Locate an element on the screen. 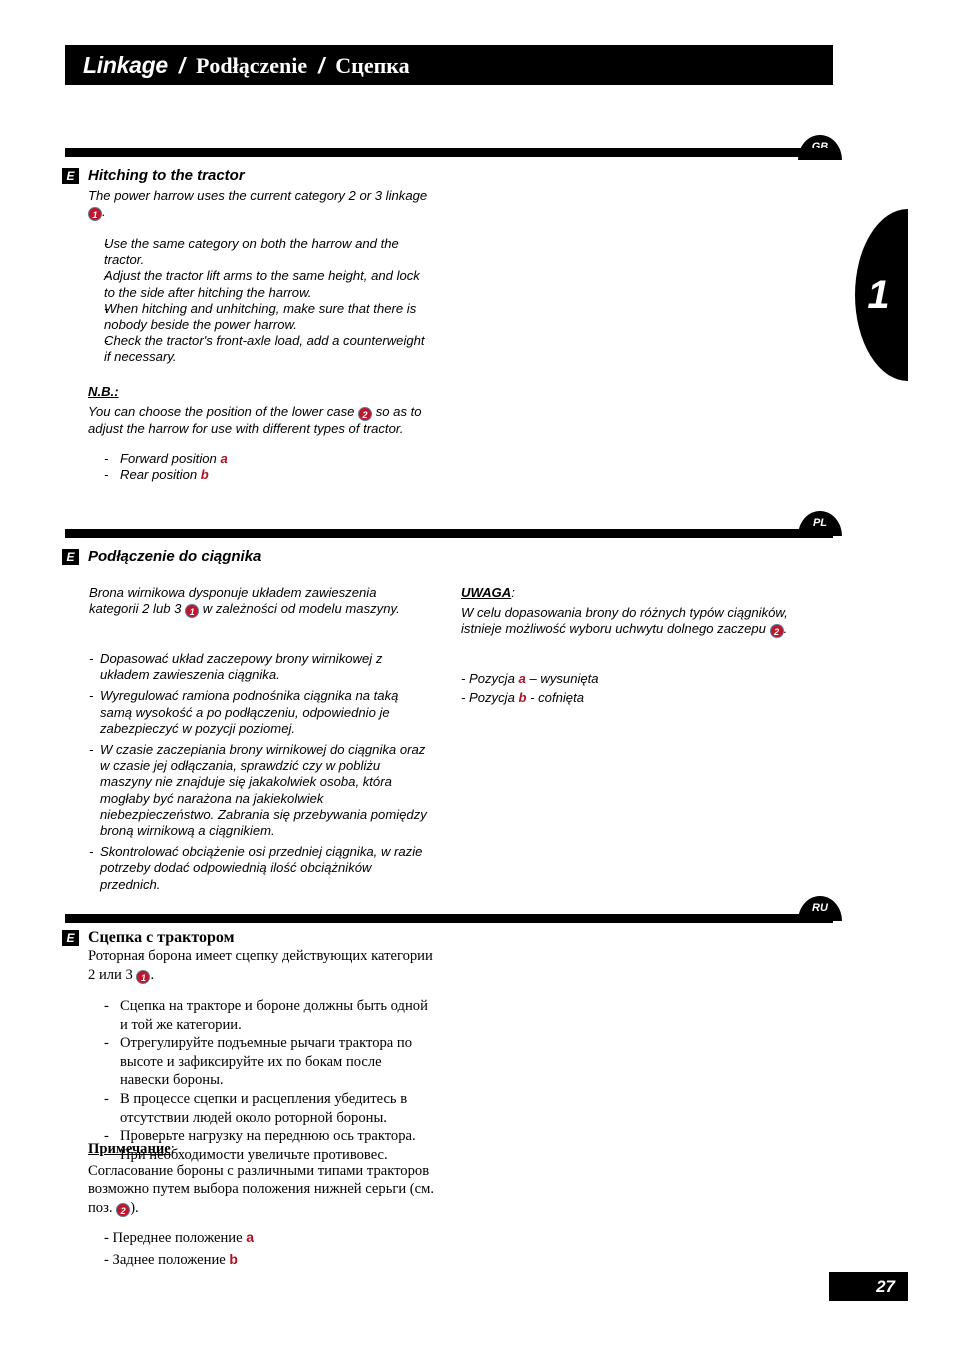  list-item: Rear position b is located at coordinates (269, 475).